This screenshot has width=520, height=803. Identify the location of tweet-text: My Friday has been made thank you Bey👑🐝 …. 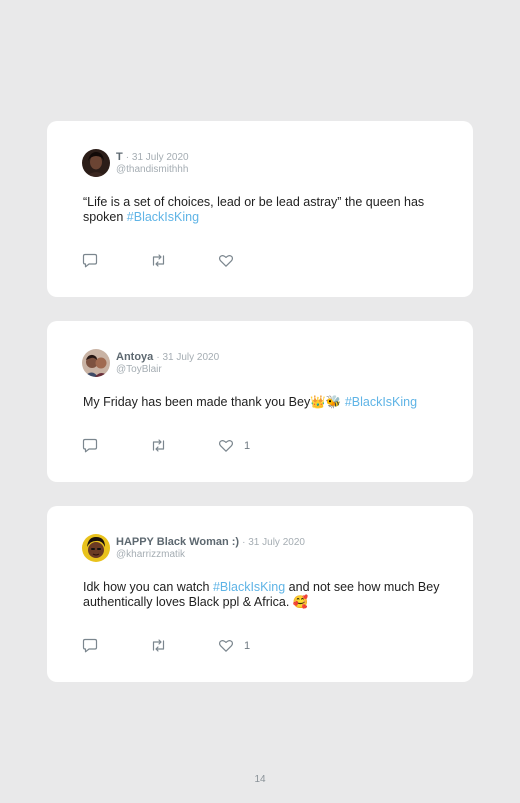
(263, 402).